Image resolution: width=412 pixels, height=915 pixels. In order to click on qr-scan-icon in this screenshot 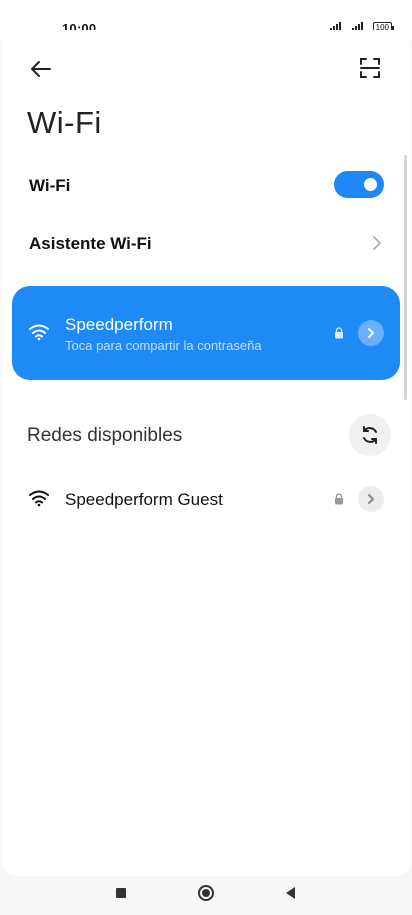, I will do `click(370, 68)`.